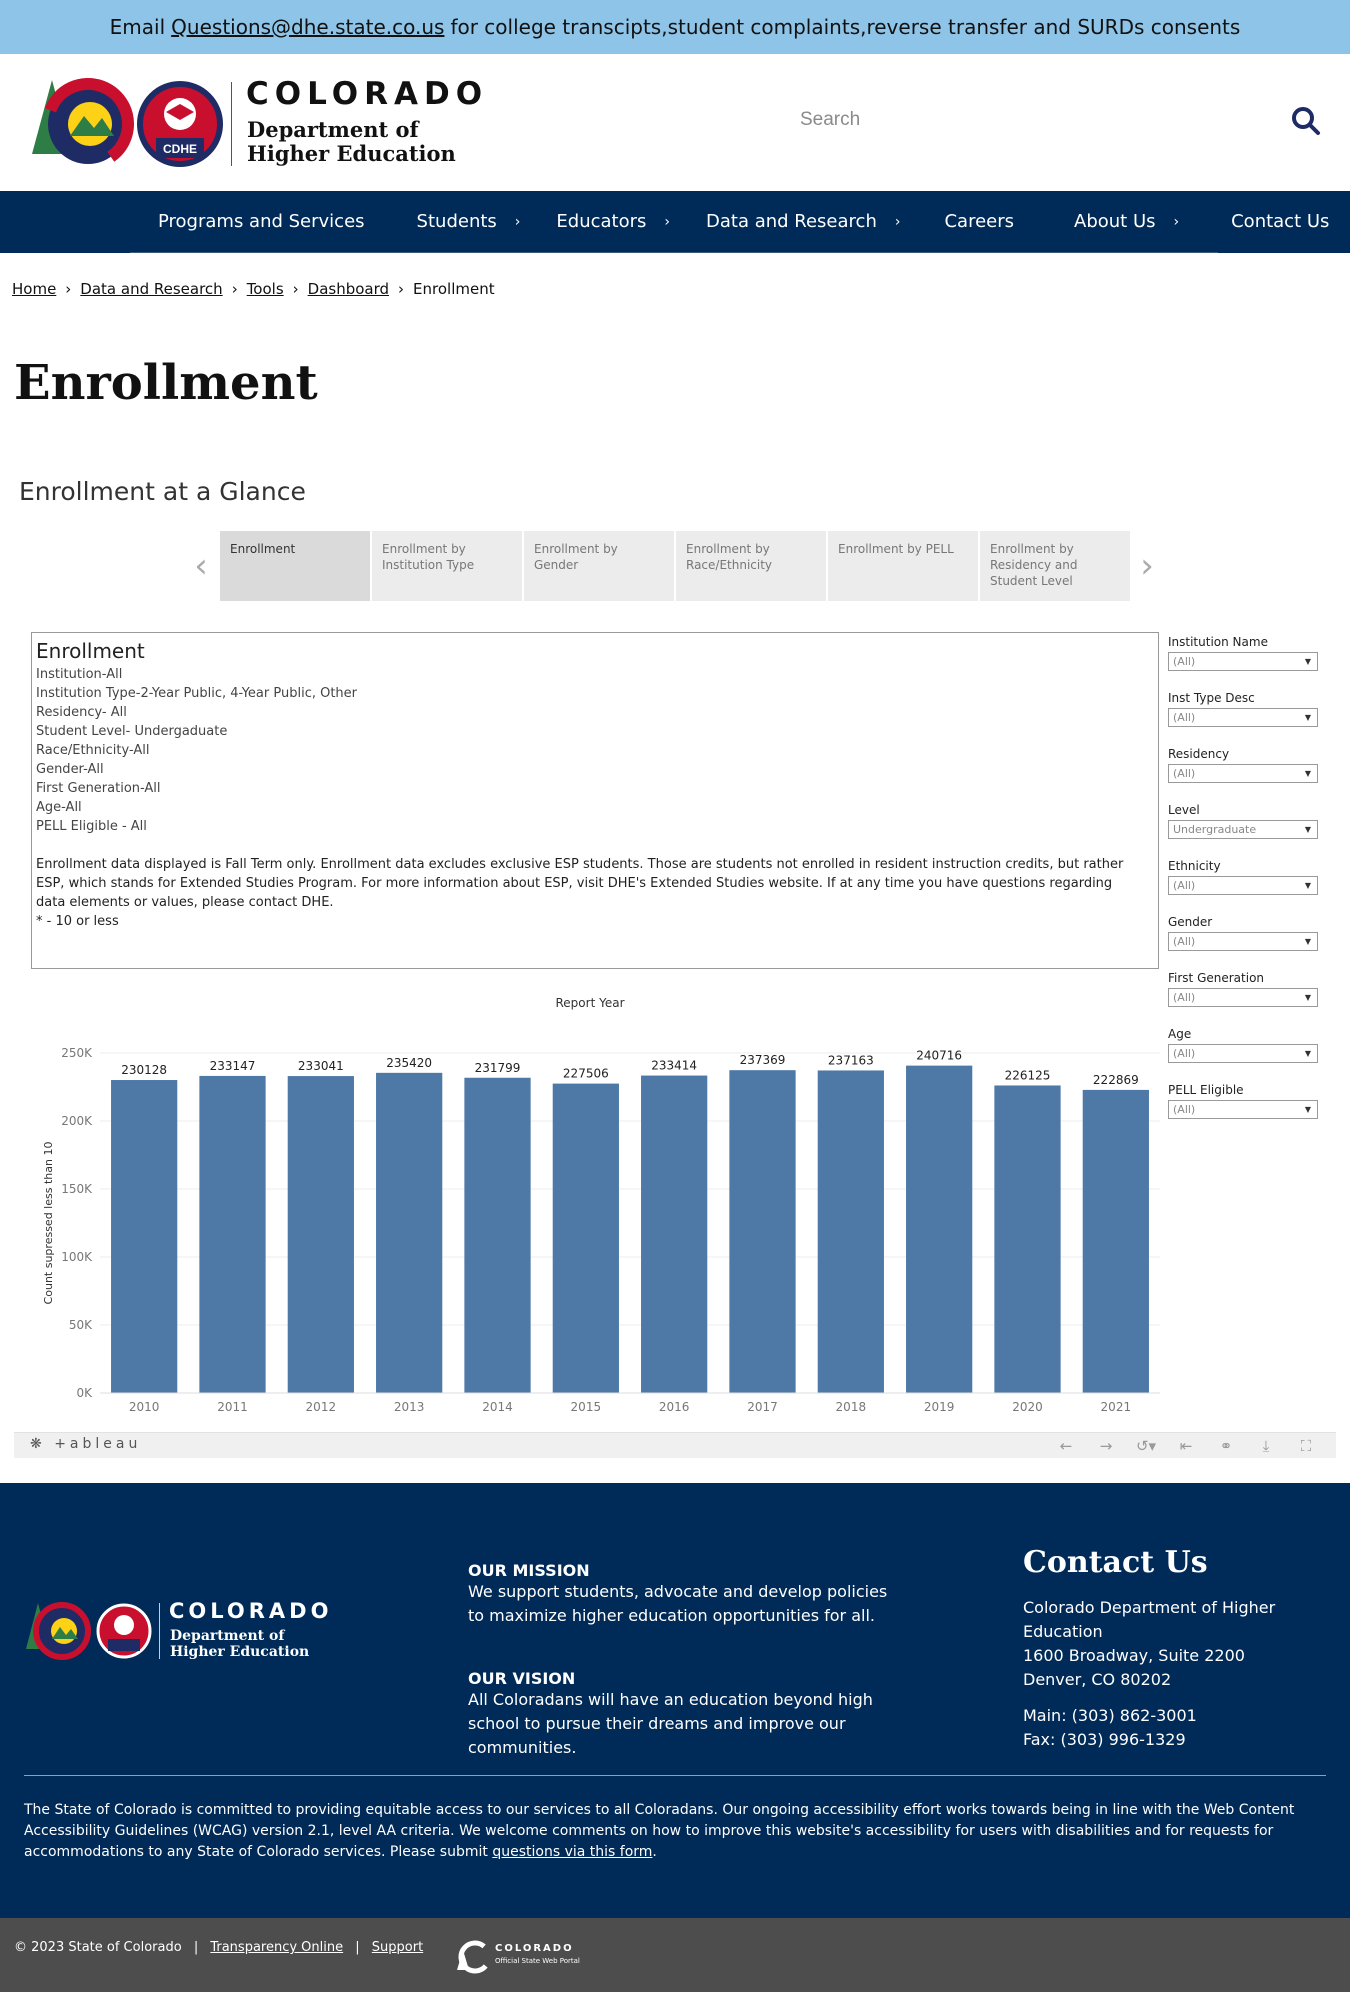 This screenshot has width=1350, height=1992. Describe the element at coordinates (1040, 120) in the screenshot. I see `search-input` at that location.